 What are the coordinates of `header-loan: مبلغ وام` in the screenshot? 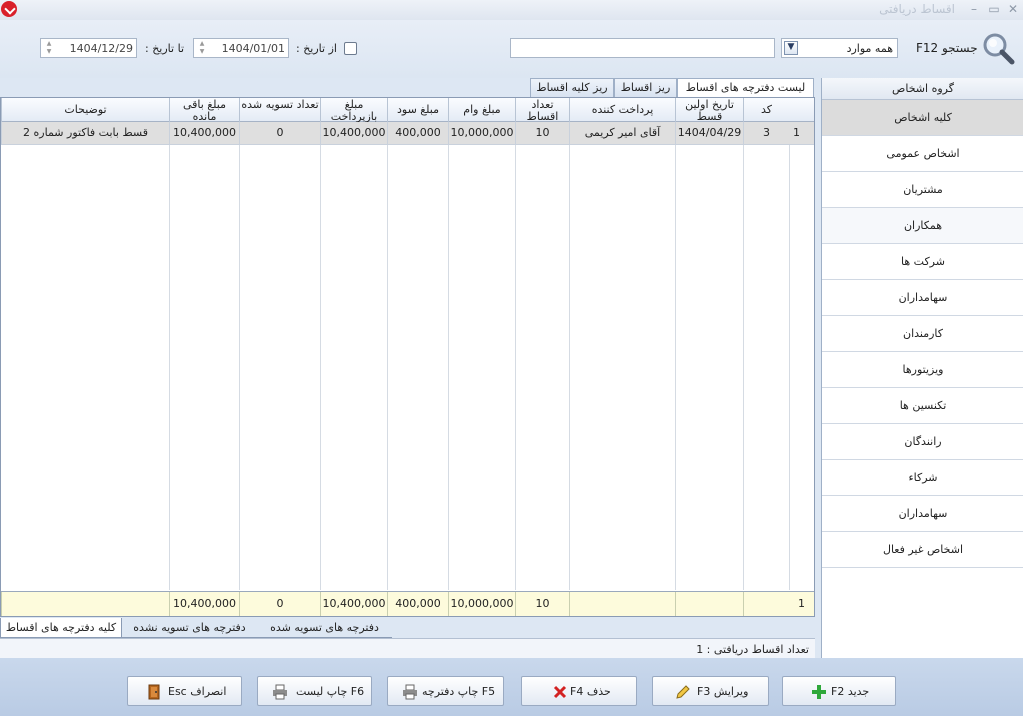 It's located at (481, 110).